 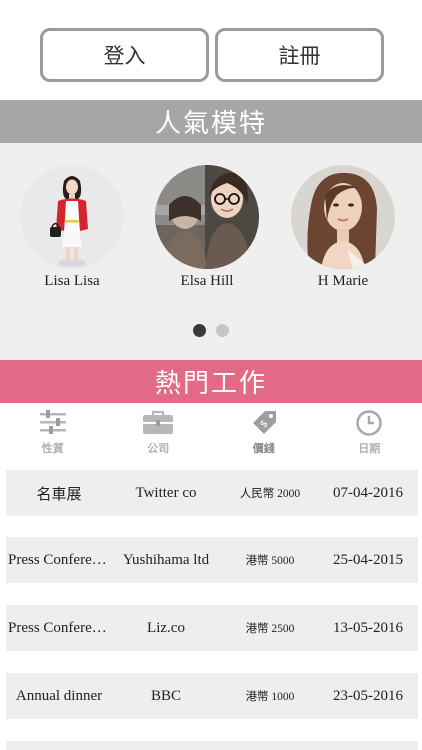 I want to click on jobs-section-title: 熱門工作, so click(x=211, y=381).